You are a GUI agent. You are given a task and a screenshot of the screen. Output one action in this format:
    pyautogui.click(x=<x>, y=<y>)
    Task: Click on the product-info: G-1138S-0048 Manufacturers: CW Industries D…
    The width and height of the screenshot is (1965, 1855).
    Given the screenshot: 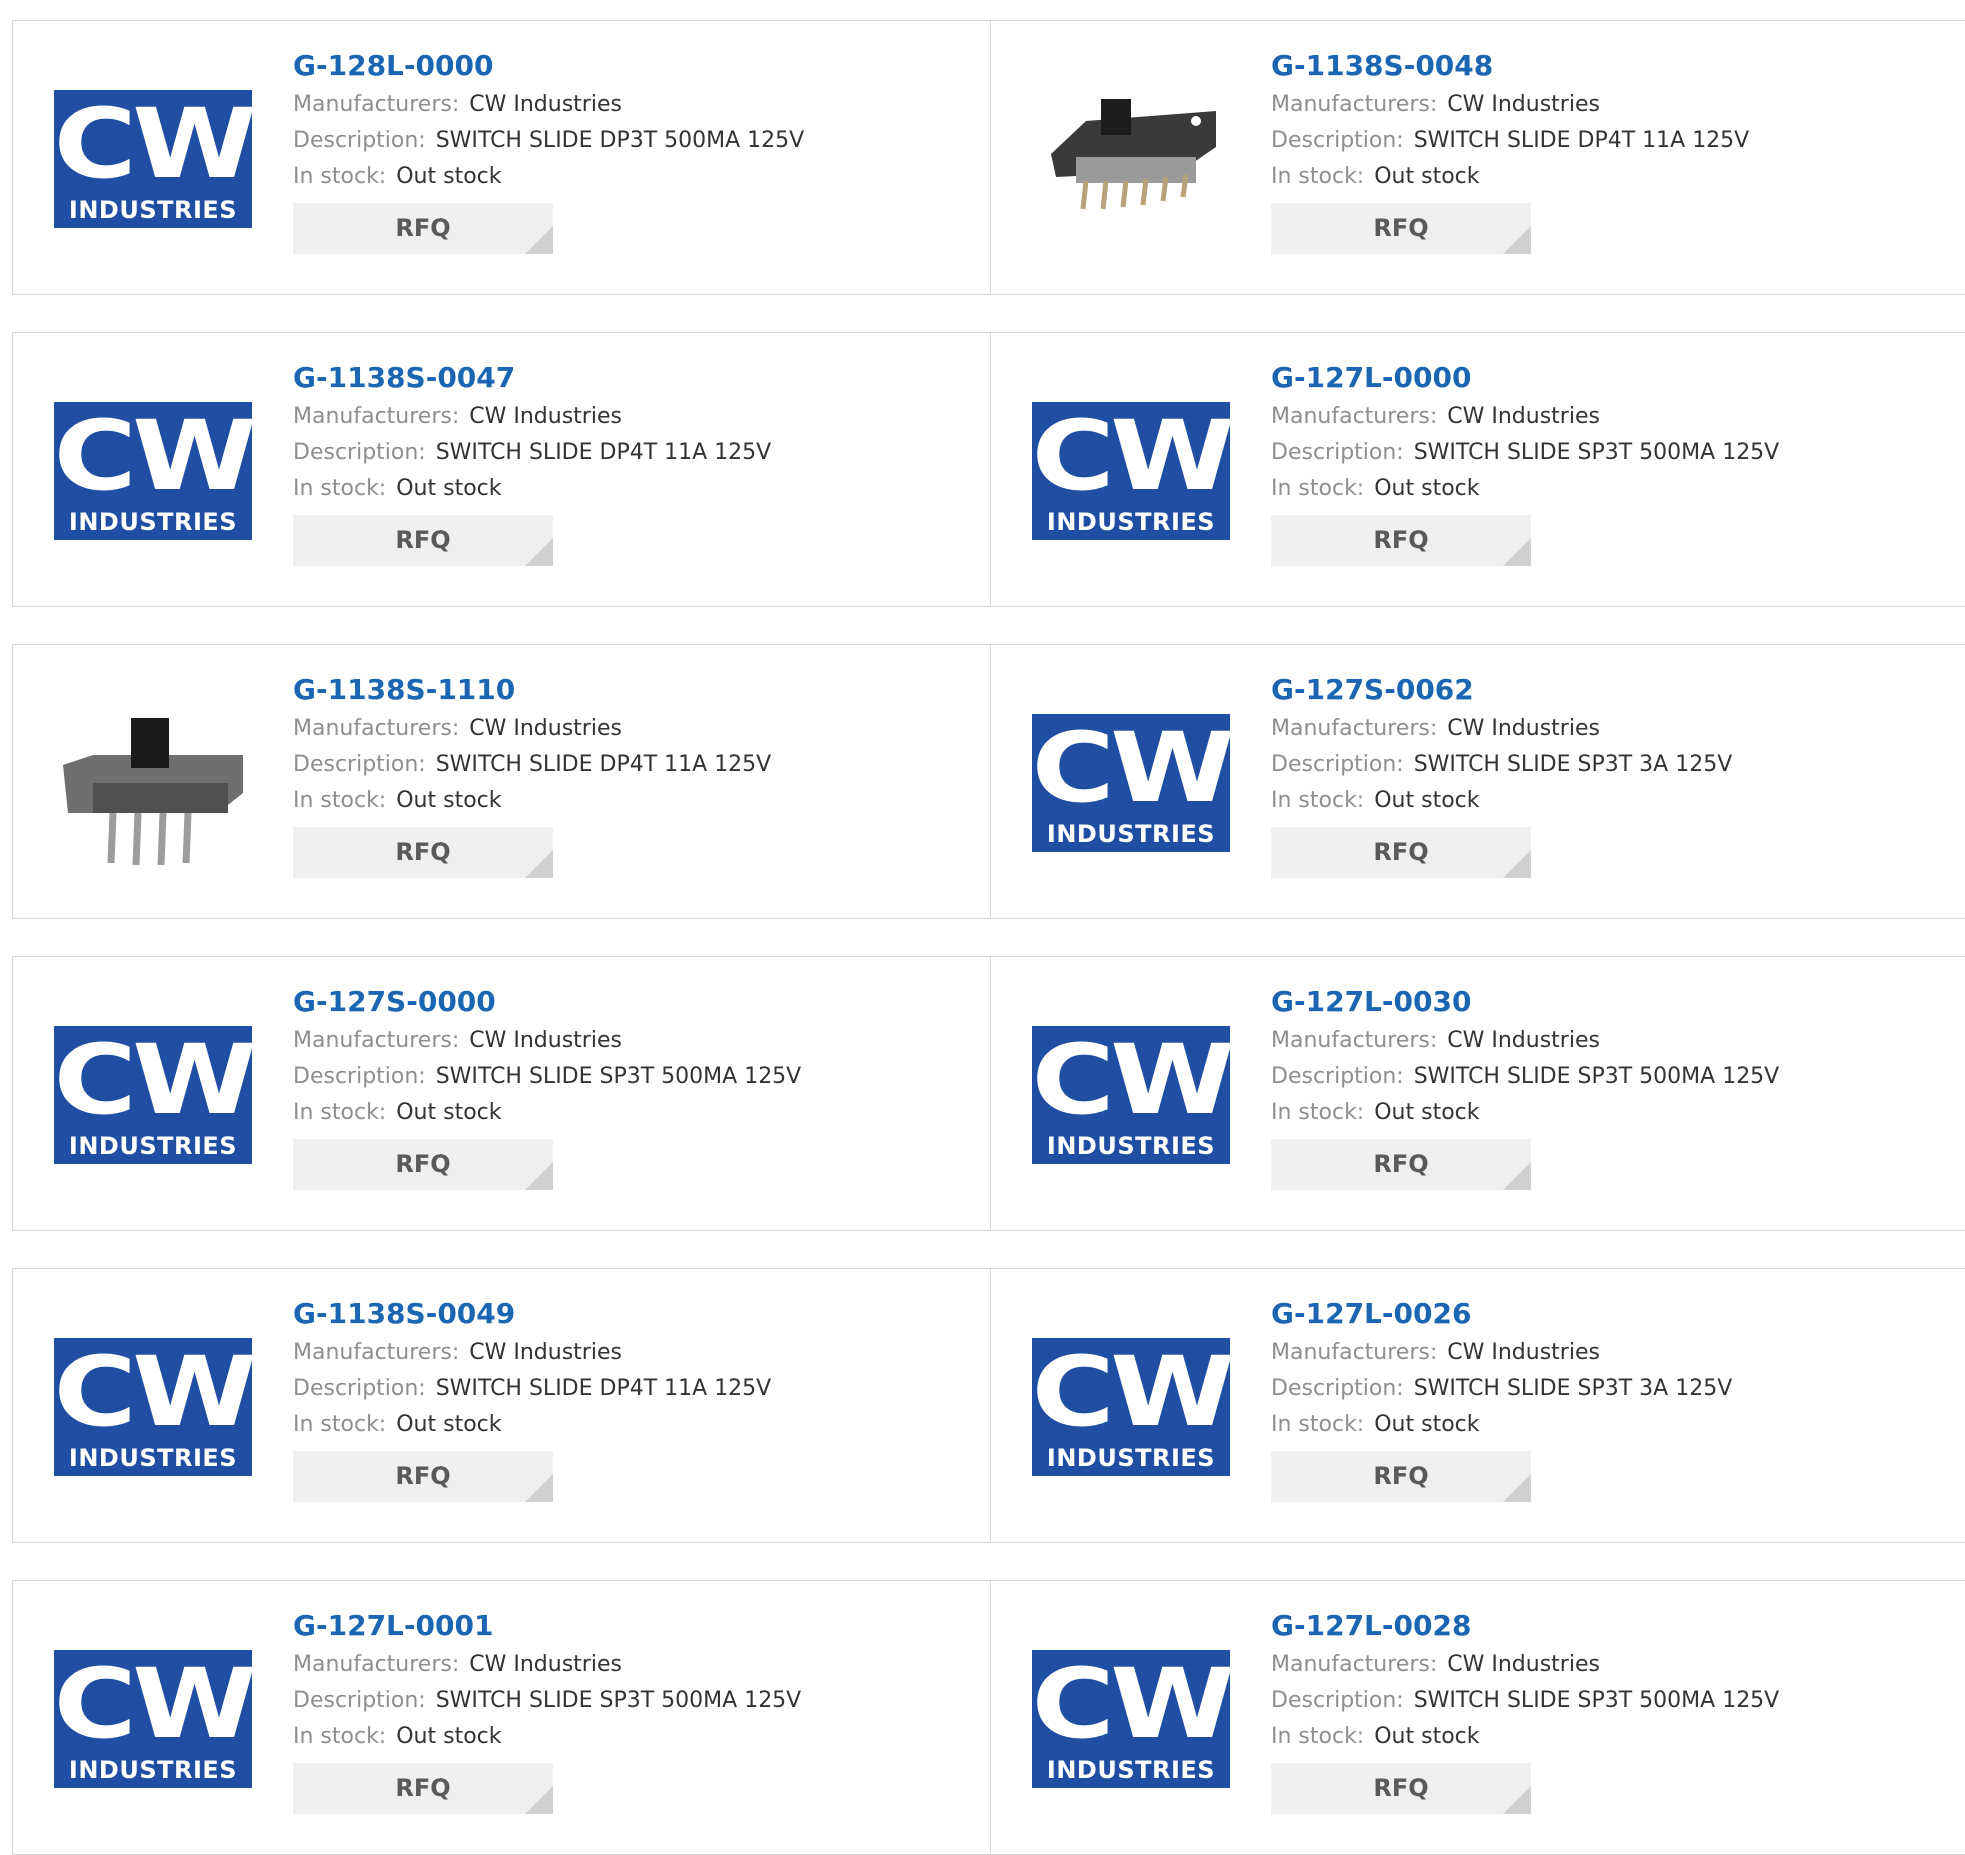 What is the action you would take?
    pyautogui.click(x=1611, y=151)
    